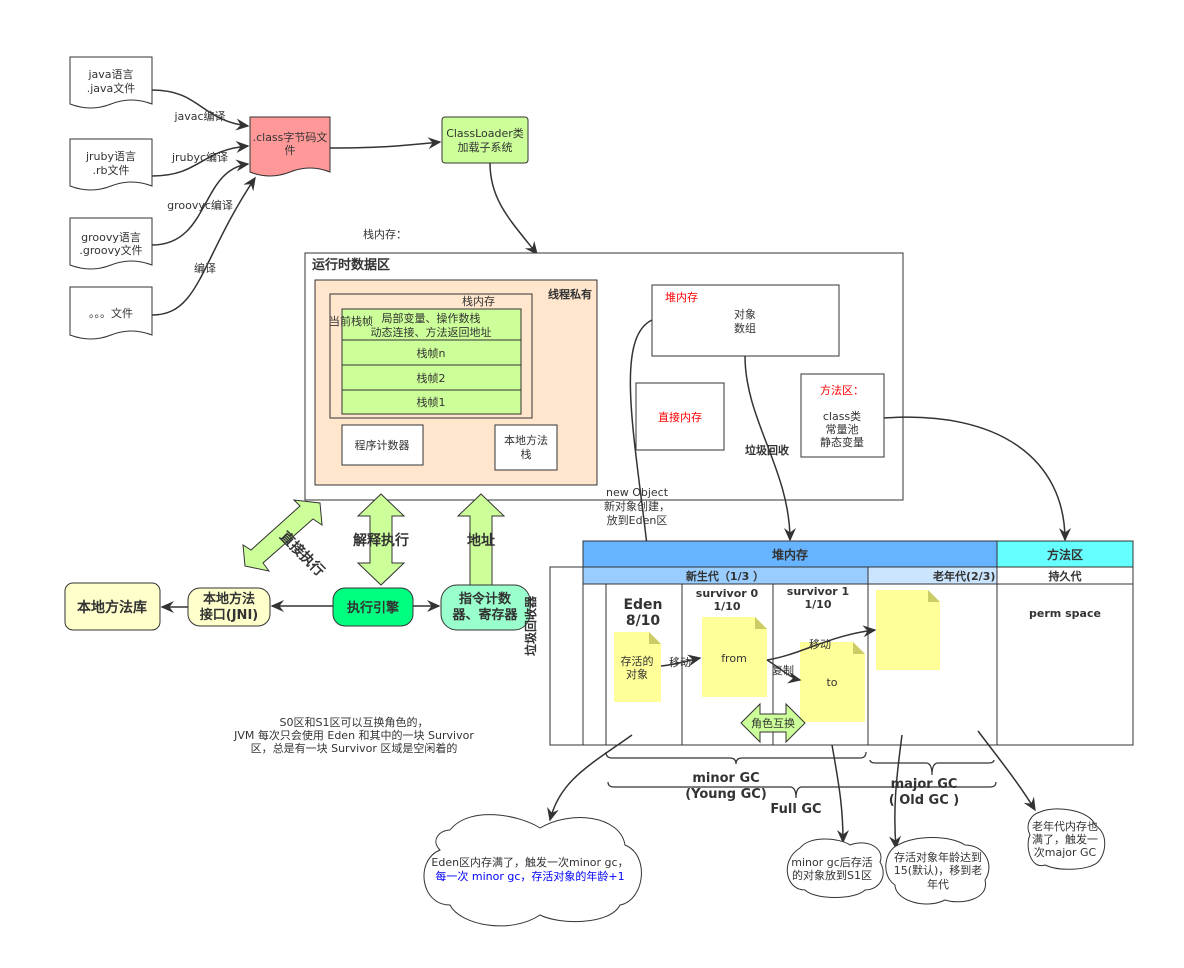 The image size is (1184, 968). What do you see at coordinates (938, 884) in the screenshot?
I see `svg-text: 年代` at bounding box center [938, 884].